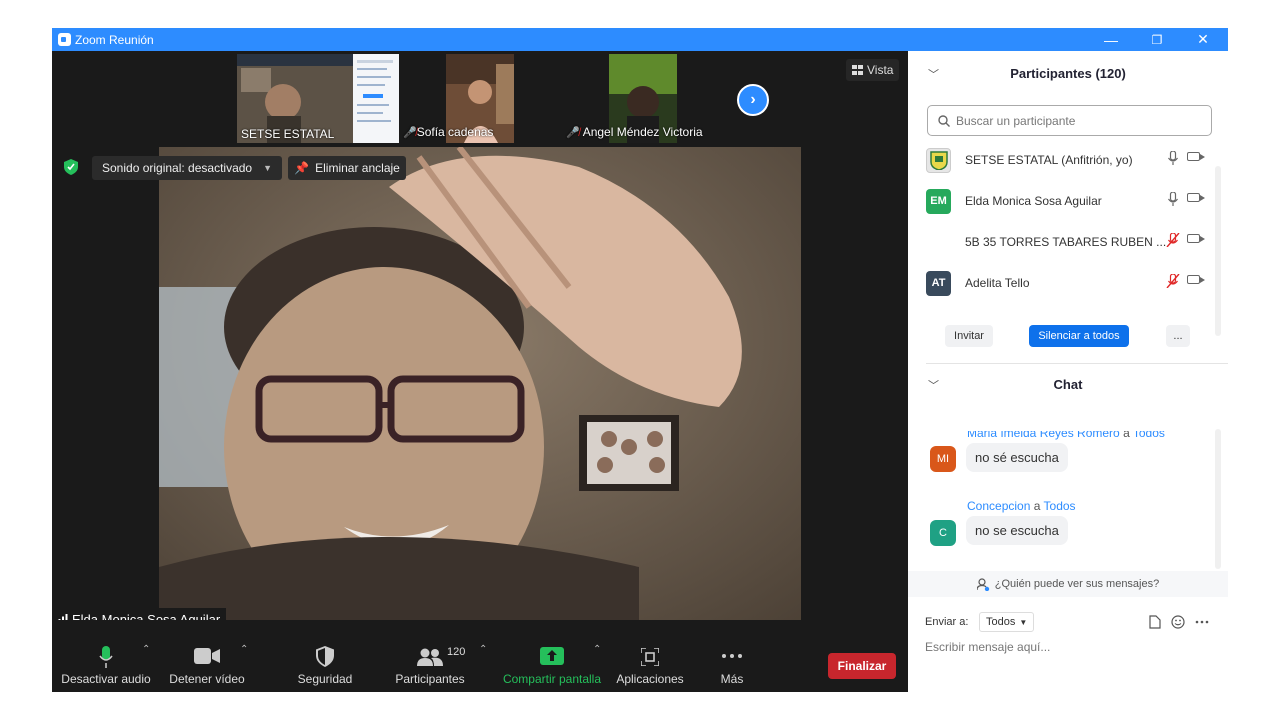 This screenshot has width=1280, height=720. I want to click on avatar: C, so click(943, 533).